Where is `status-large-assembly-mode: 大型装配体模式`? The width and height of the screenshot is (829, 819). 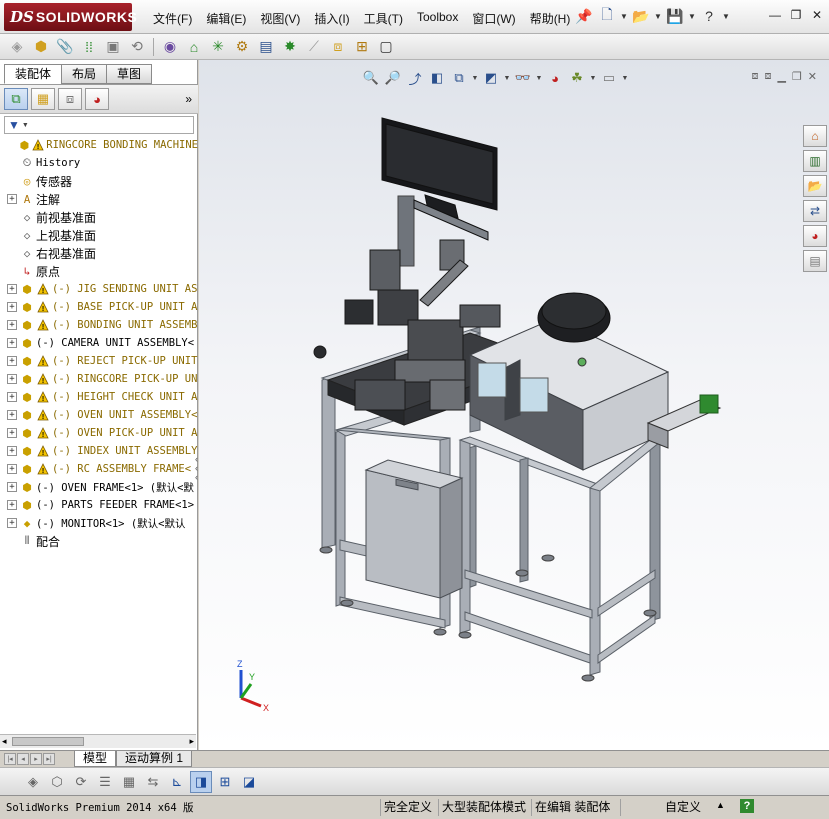
status-large-assembly-mode: 大型装配体模式 is located at coordinates (483, 807).